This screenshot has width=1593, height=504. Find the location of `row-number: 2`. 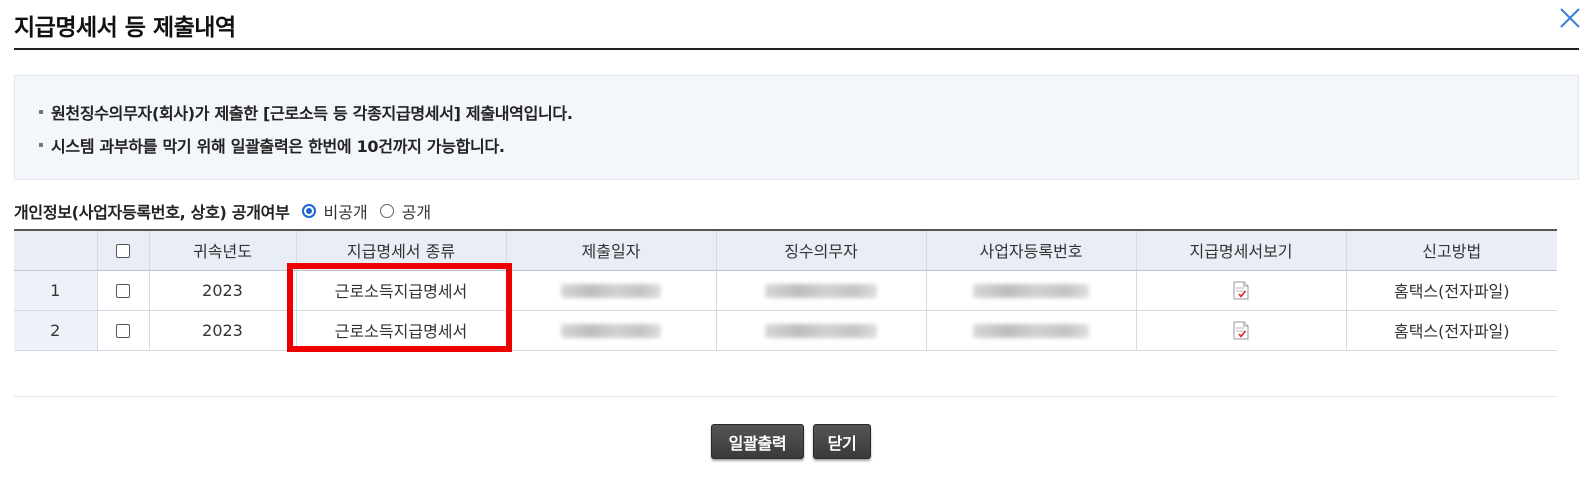

row-number: 2 is located at coordinates (56, 330).